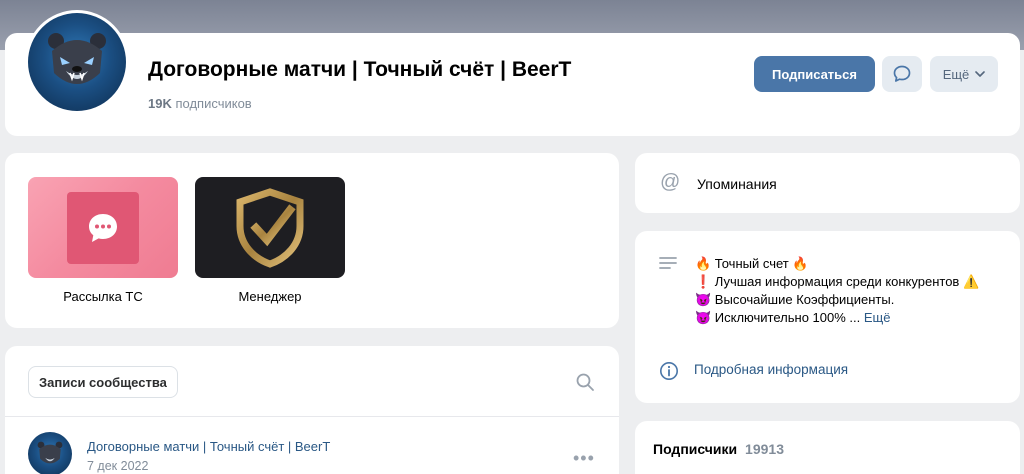  I want to click on community-avatar, so click(77, 62).